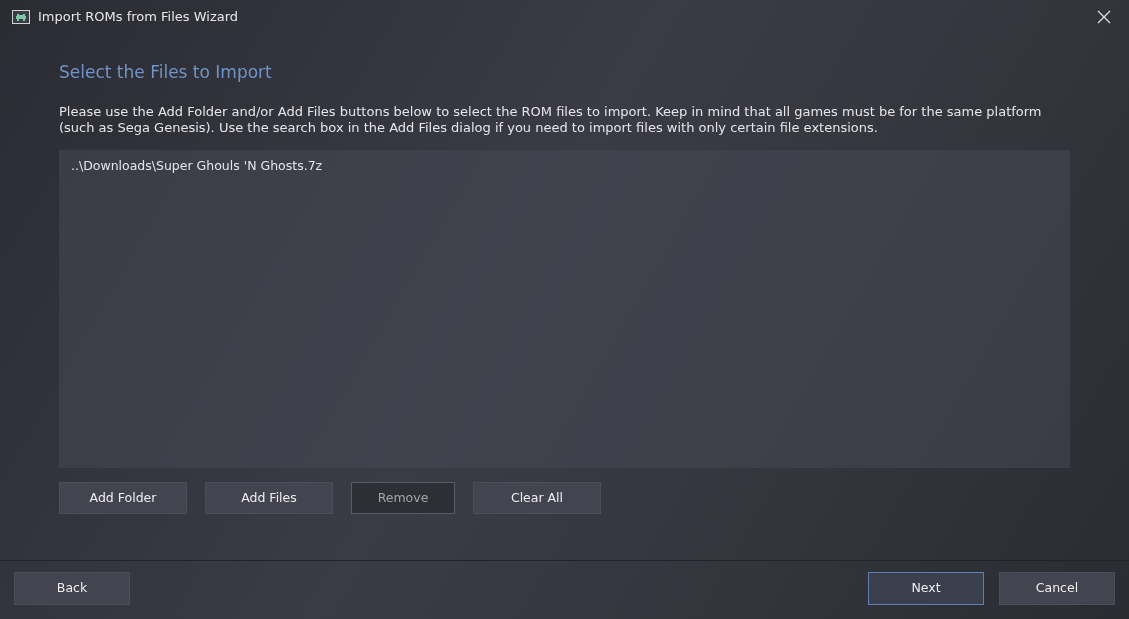 The width and height of the screenshot is (1129, 619). What do you see at coordinates (138, 17) in the screenshot?
I see `window-title: Import ROMs from Files Wizard` at bounding box center [138, 17].